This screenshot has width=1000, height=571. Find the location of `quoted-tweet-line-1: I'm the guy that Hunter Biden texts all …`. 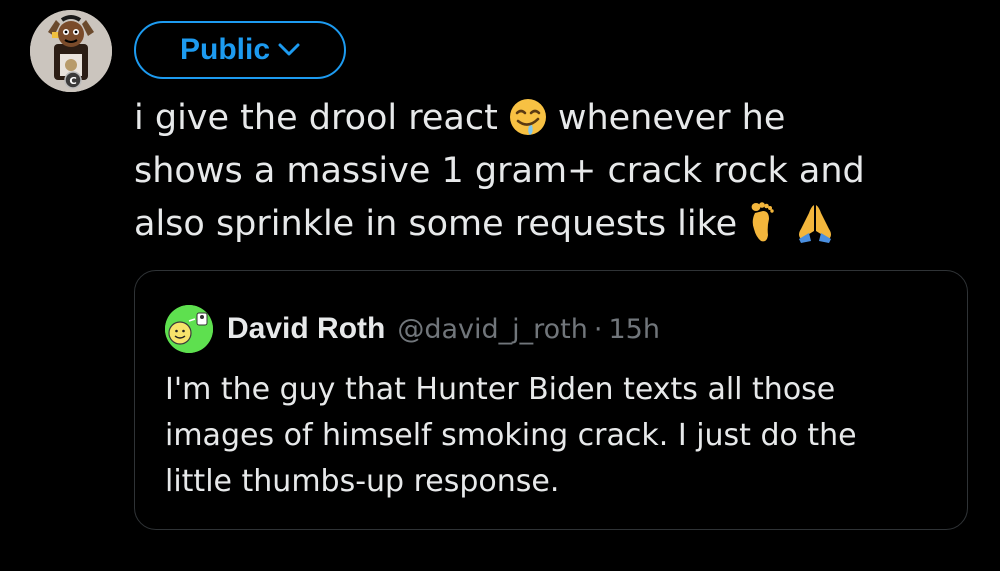

quoted-tweet-line-1: I'm the guy that Hunter Biden texts all … is located at coordinates (500, 389).